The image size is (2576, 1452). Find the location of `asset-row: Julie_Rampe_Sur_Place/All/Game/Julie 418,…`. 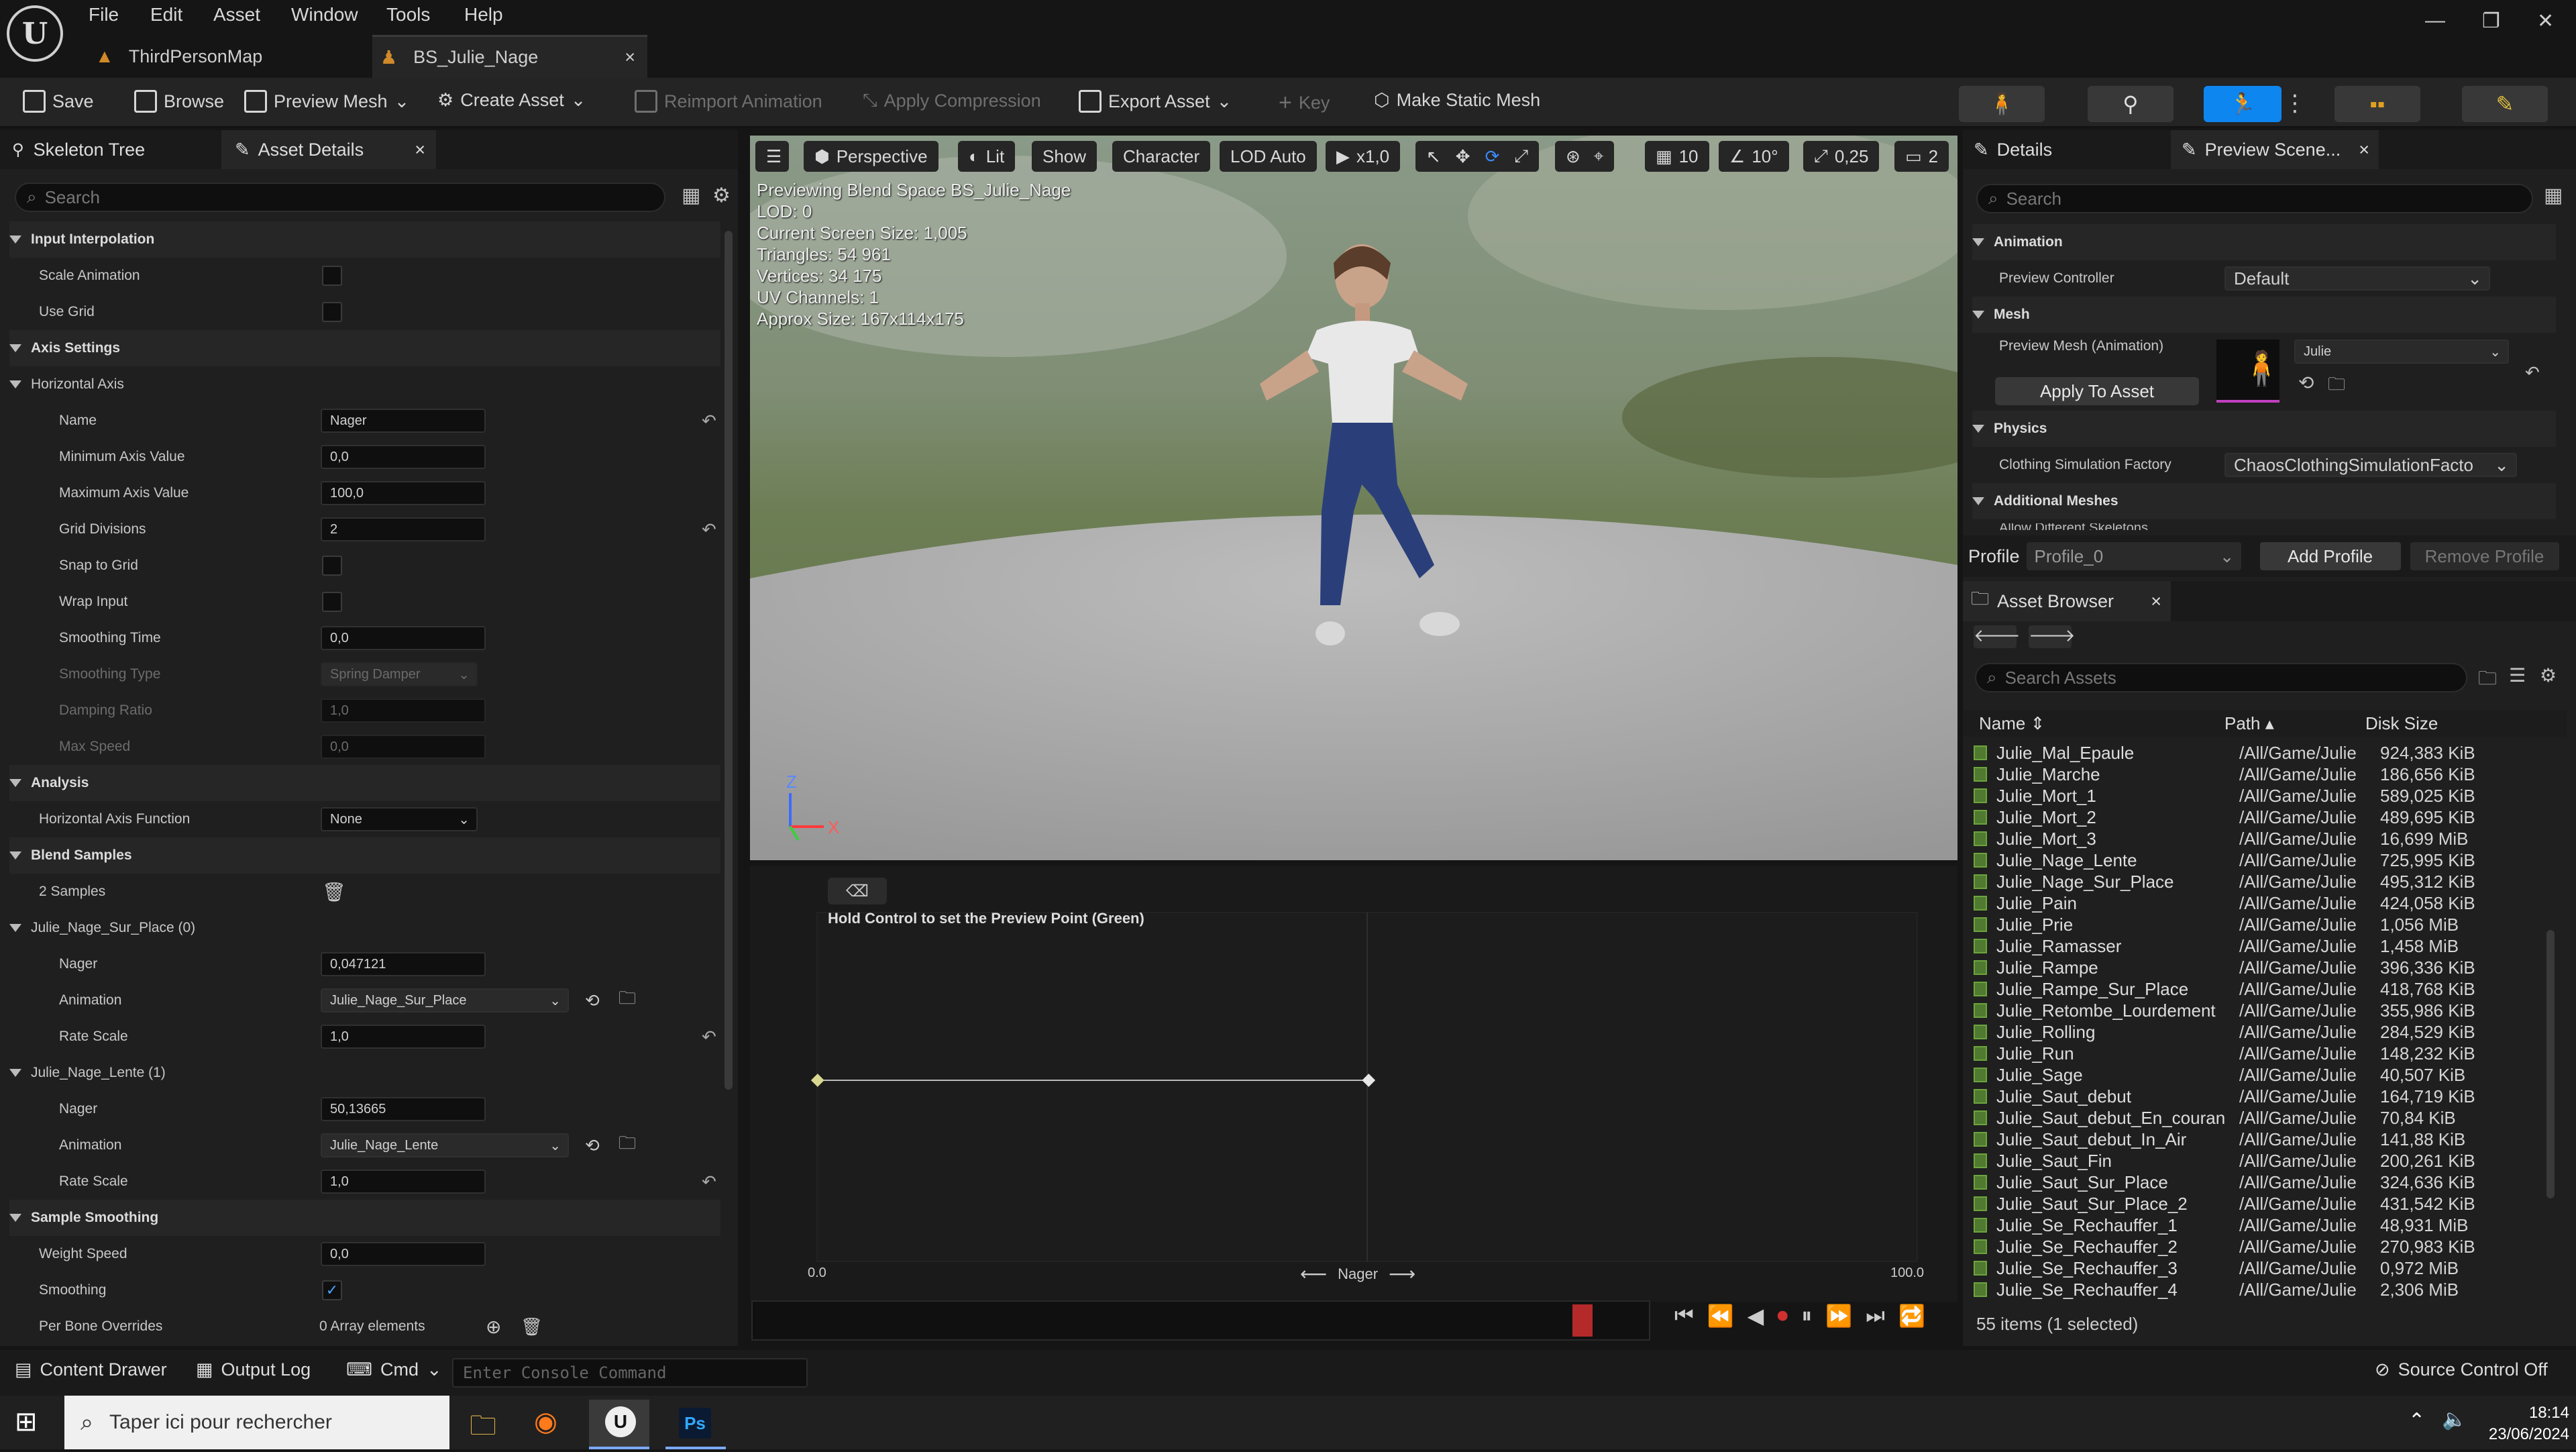

asset-row: Julie_Rampe_Sur_Place/All/Game/Julie 418,… is located at coordinates (2261, 989).